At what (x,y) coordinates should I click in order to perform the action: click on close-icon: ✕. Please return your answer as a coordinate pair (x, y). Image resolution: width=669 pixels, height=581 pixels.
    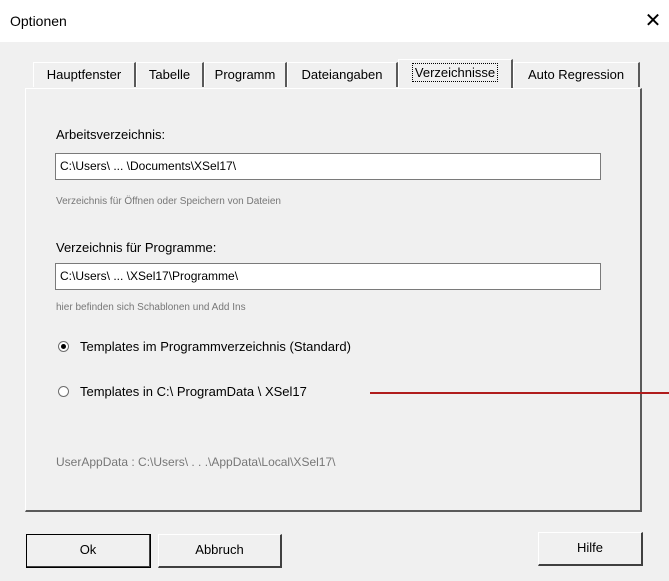
    Looking at the image, I should click on (653, 21).